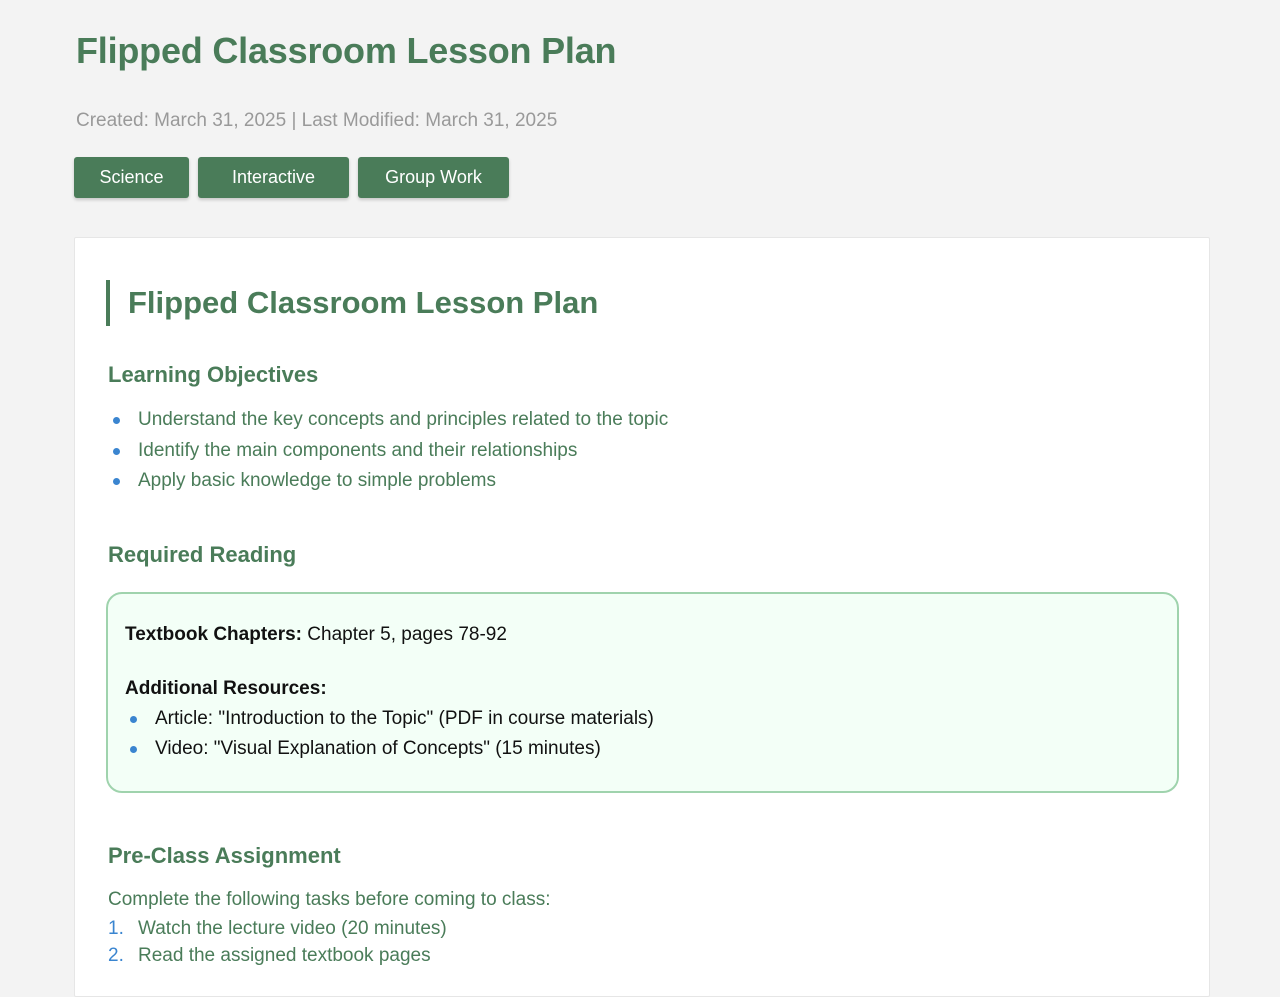 This screenshot has width=1280, height=997. I want to click on learning-objectives-heading: Learning Objectives, so click(213, 374).